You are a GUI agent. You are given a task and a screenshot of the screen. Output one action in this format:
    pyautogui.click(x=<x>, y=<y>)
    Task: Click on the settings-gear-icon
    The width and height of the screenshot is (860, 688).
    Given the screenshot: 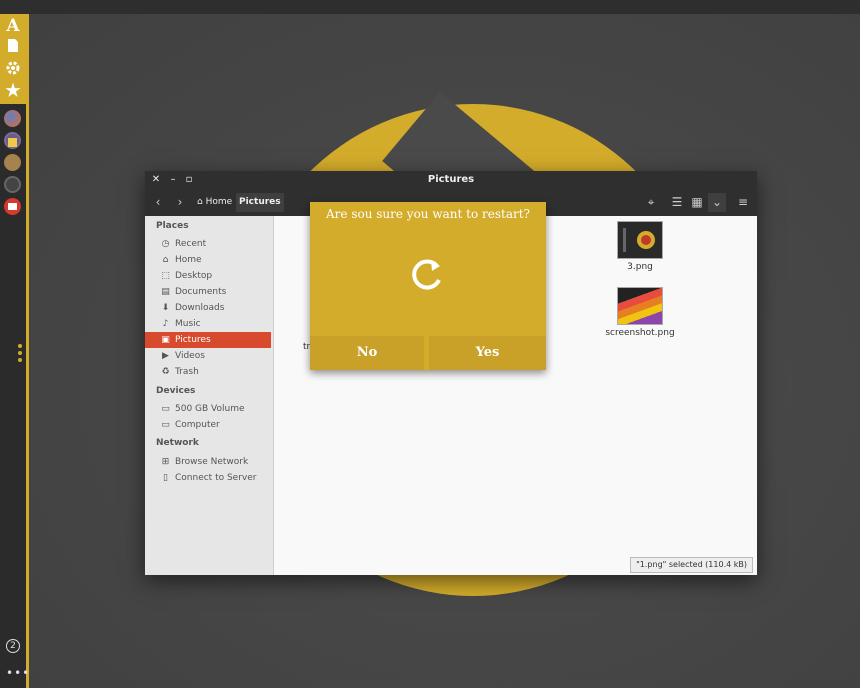 What is the action you would take?
    pyautogui.click(x=13, y=69)
    